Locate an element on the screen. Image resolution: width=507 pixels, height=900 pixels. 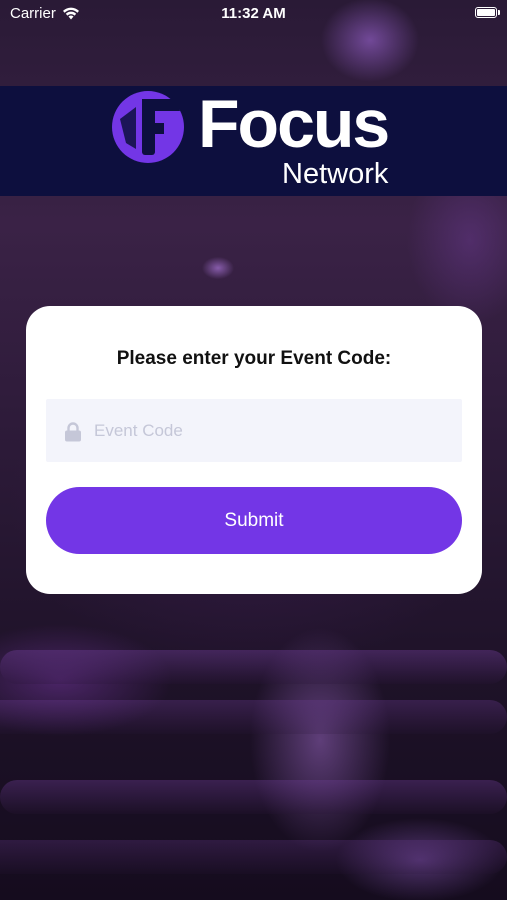
focus-logo-icon is located at coordinates (148, 127).